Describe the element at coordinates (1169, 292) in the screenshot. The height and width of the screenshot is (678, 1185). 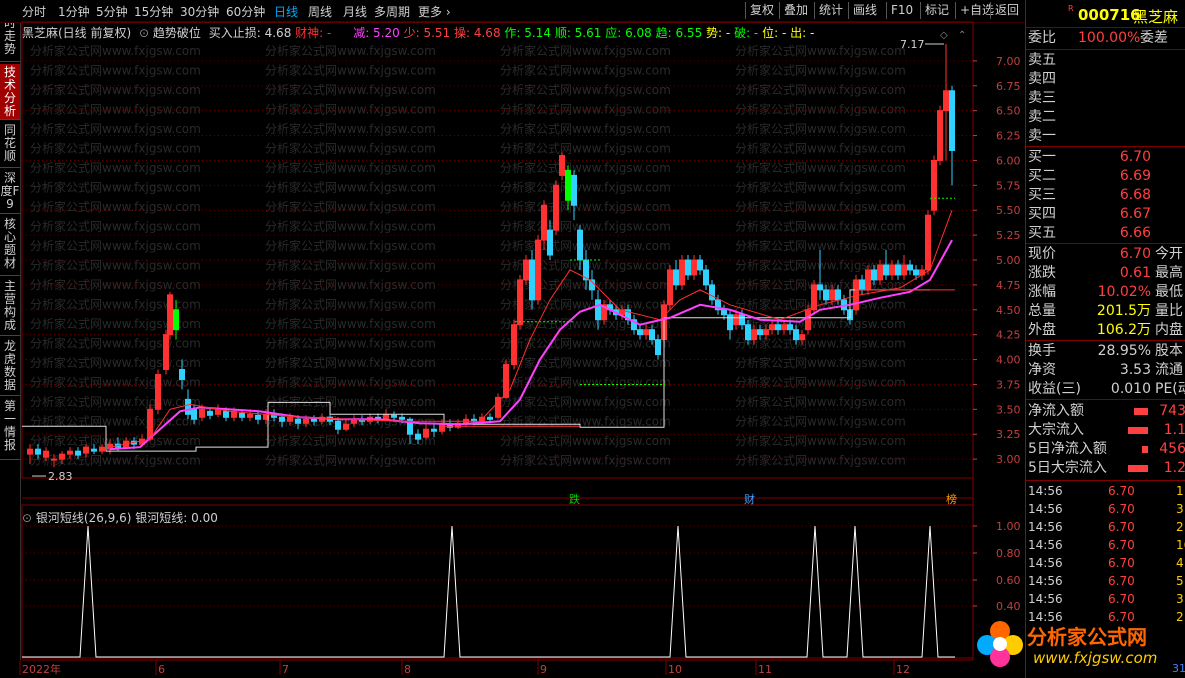
I see `stat-label2-2: 最低` at that location.